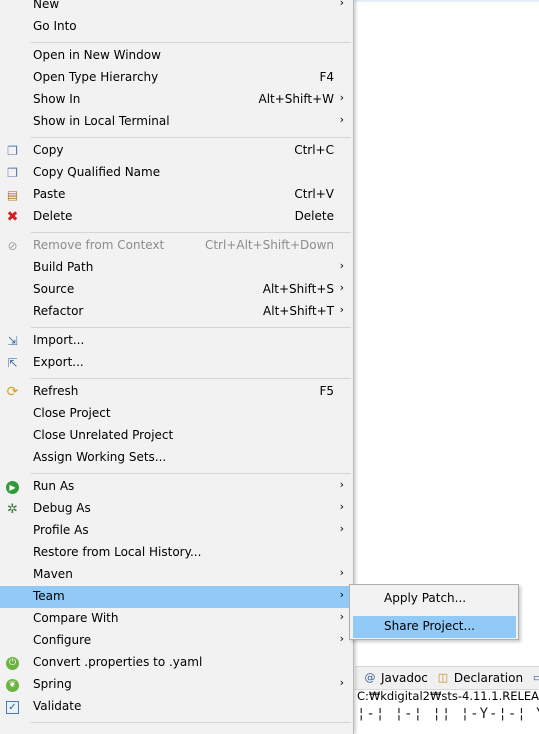 This screenshot has height=734, width=539. What do you see at coordinates (12, 509) in the screenshot?
I see `debug-icon: ✲` at bounding box center [12, 509].